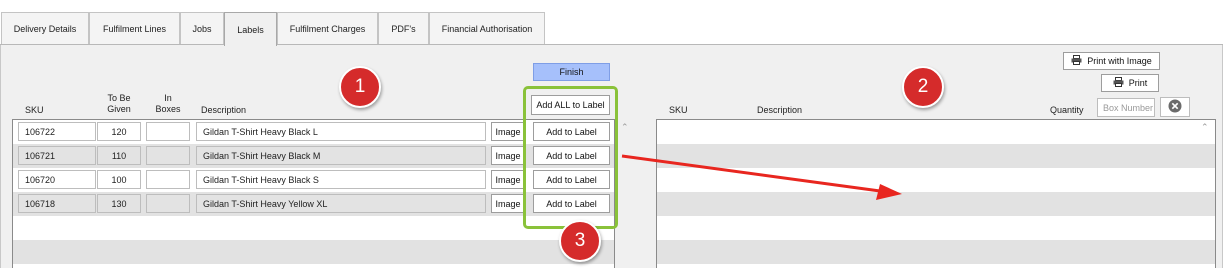 The image size is (1223, 268). What do you see at coordinates (1126, 107) in the screenshot?
I see `box-number-input: Box Number` at bounding box center [1126, 107].